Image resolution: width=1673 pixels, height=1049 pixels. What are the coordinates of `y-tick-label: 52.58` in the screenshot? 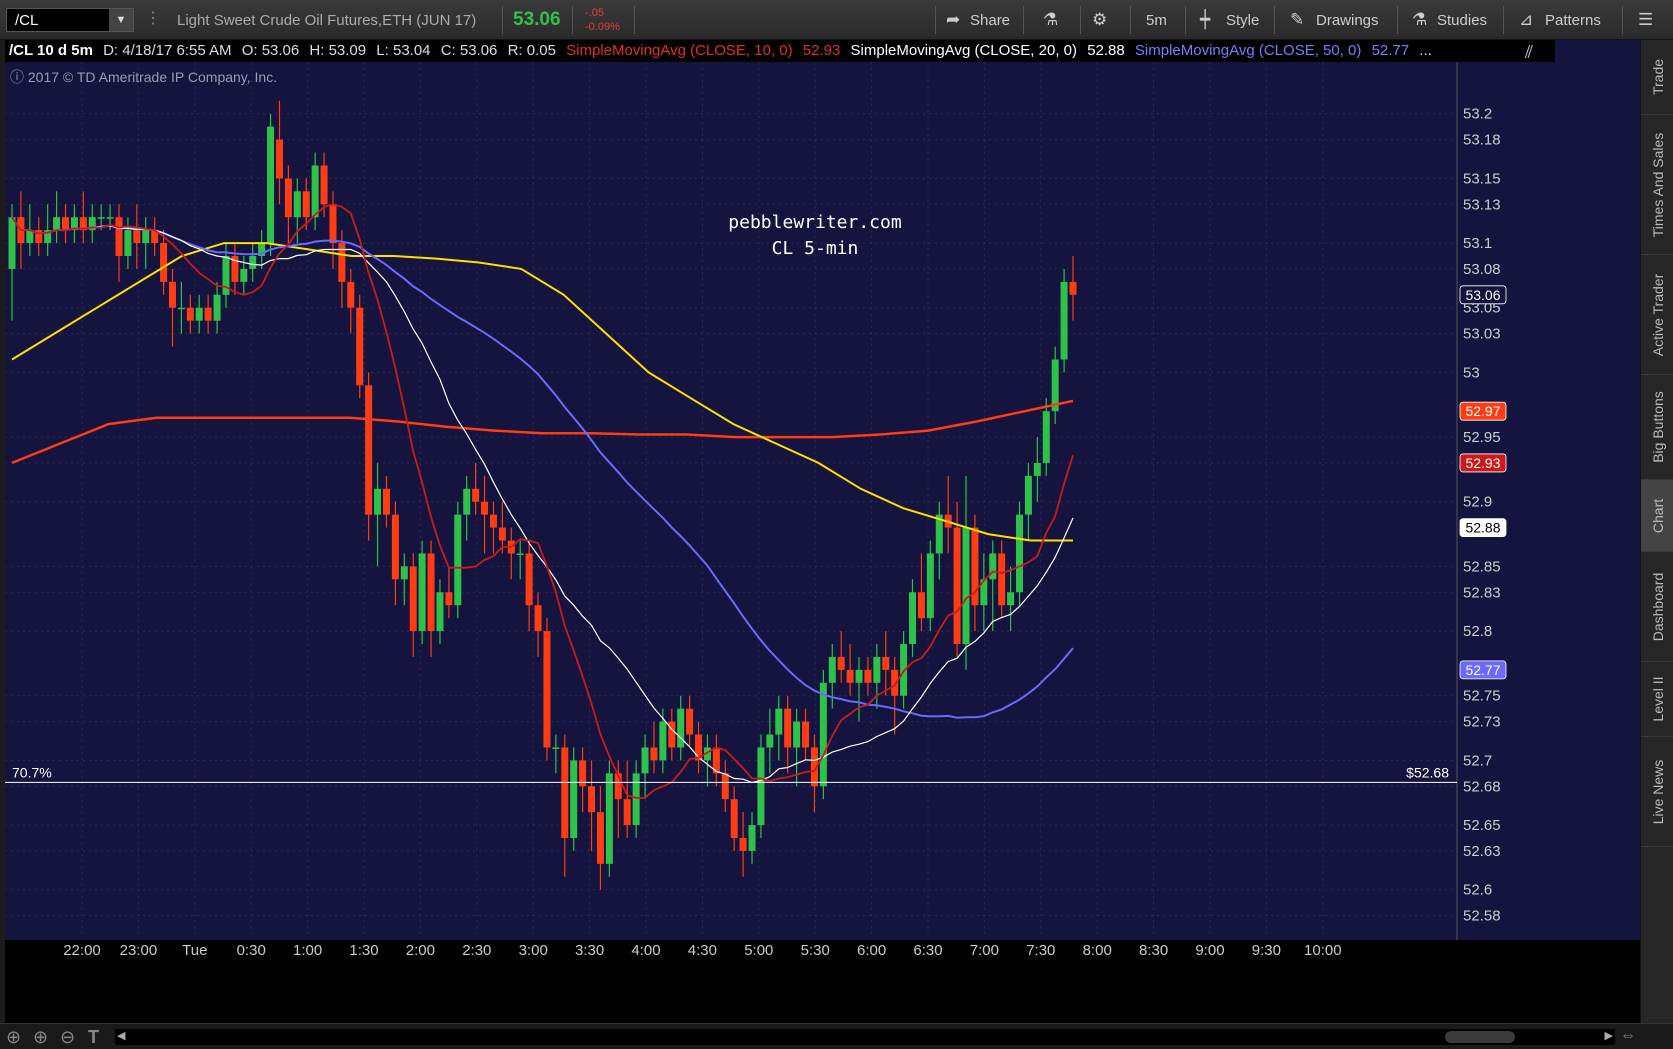 It's located at (1482, 916).